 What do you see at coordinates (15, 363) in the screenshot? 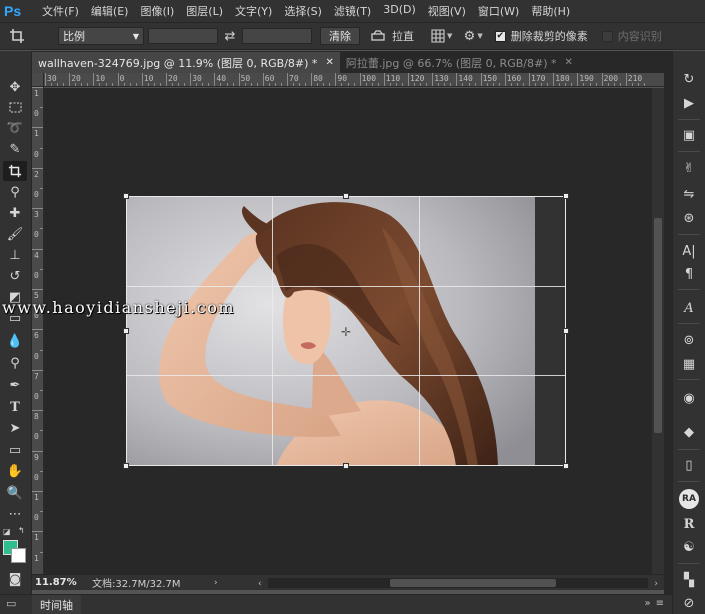
I see `dodge-tool-icon: ⚲` at bounding box center [15, 363].